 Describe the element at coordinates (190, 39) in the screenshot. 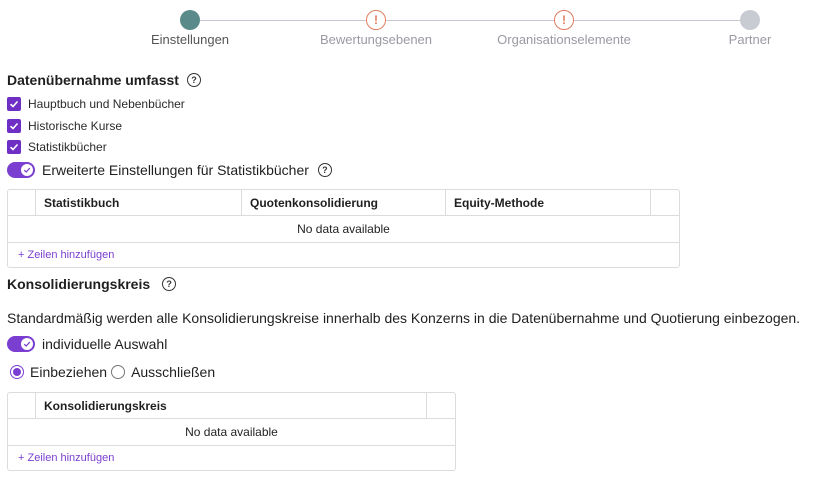

I see `step-label-einstellungen: Einstellungen` at that location.